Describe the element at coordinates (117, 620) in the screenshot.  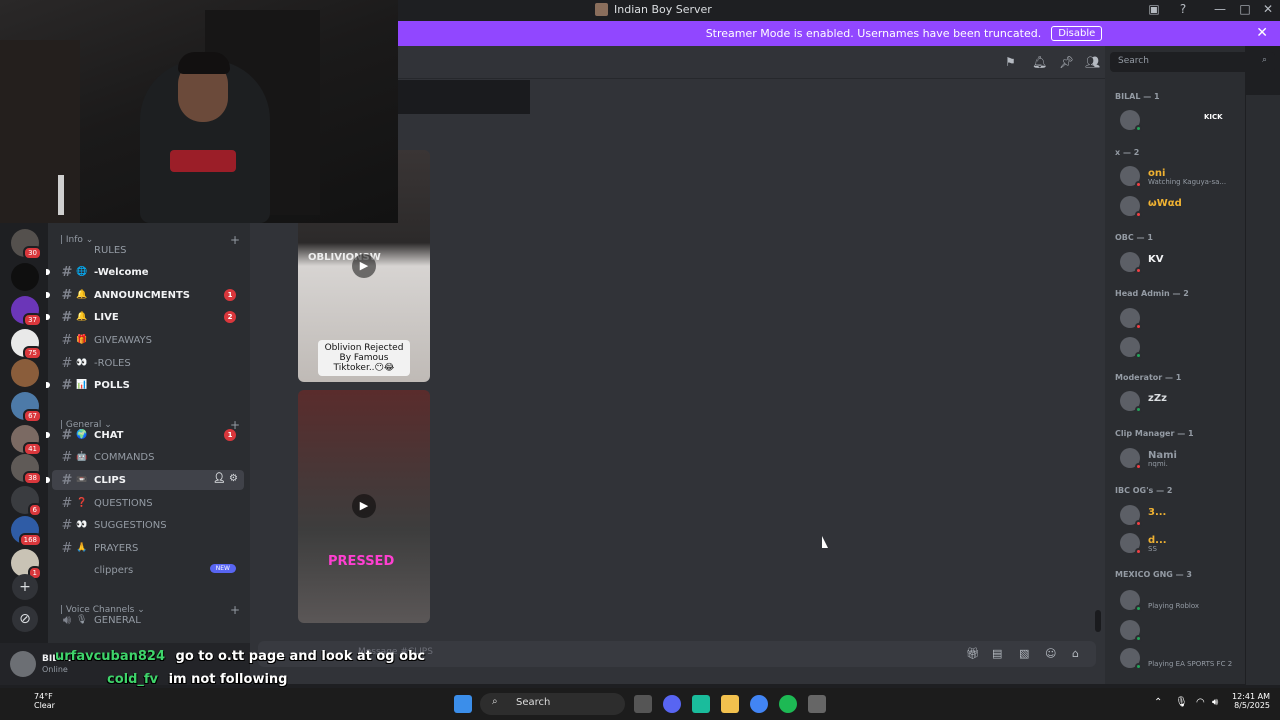
I see `channel-label: GENERAL` at that location.